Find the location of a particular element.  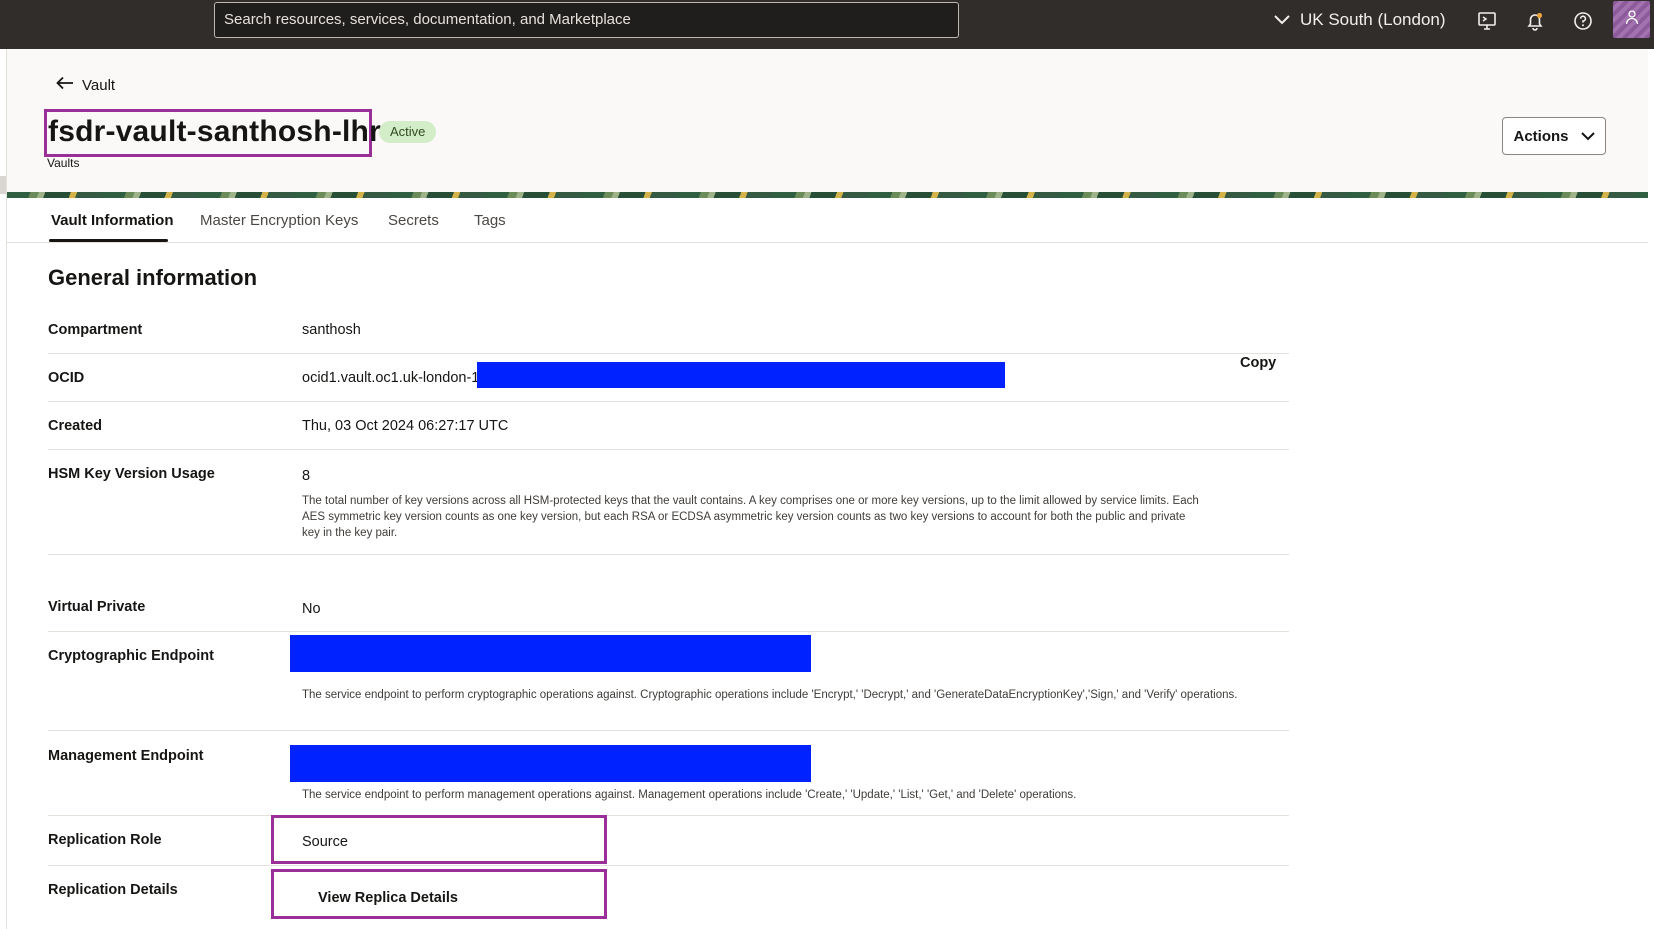

management-endpoint-redaction is located at coordinates (550, 763).